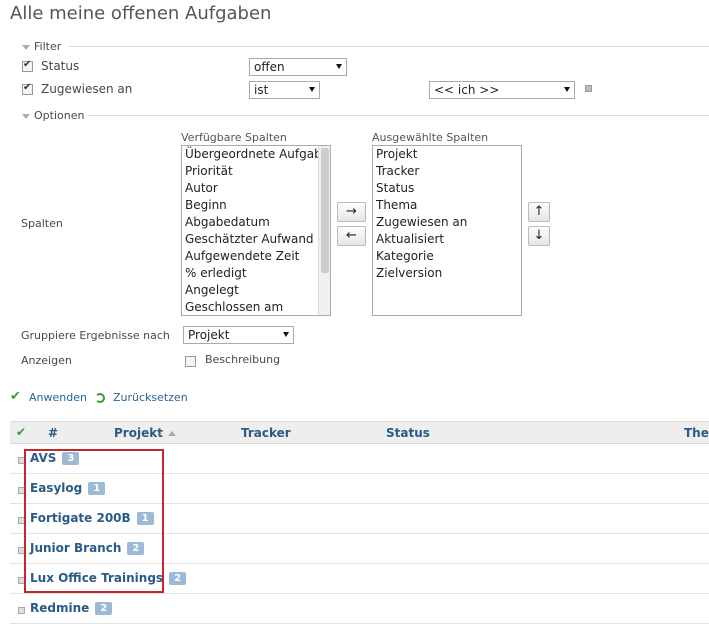 This screenshot has height=624, width=709. Describe the element at coordinates (256, 273) in the screenshot. I see `list-item: % erledigt` at that location.